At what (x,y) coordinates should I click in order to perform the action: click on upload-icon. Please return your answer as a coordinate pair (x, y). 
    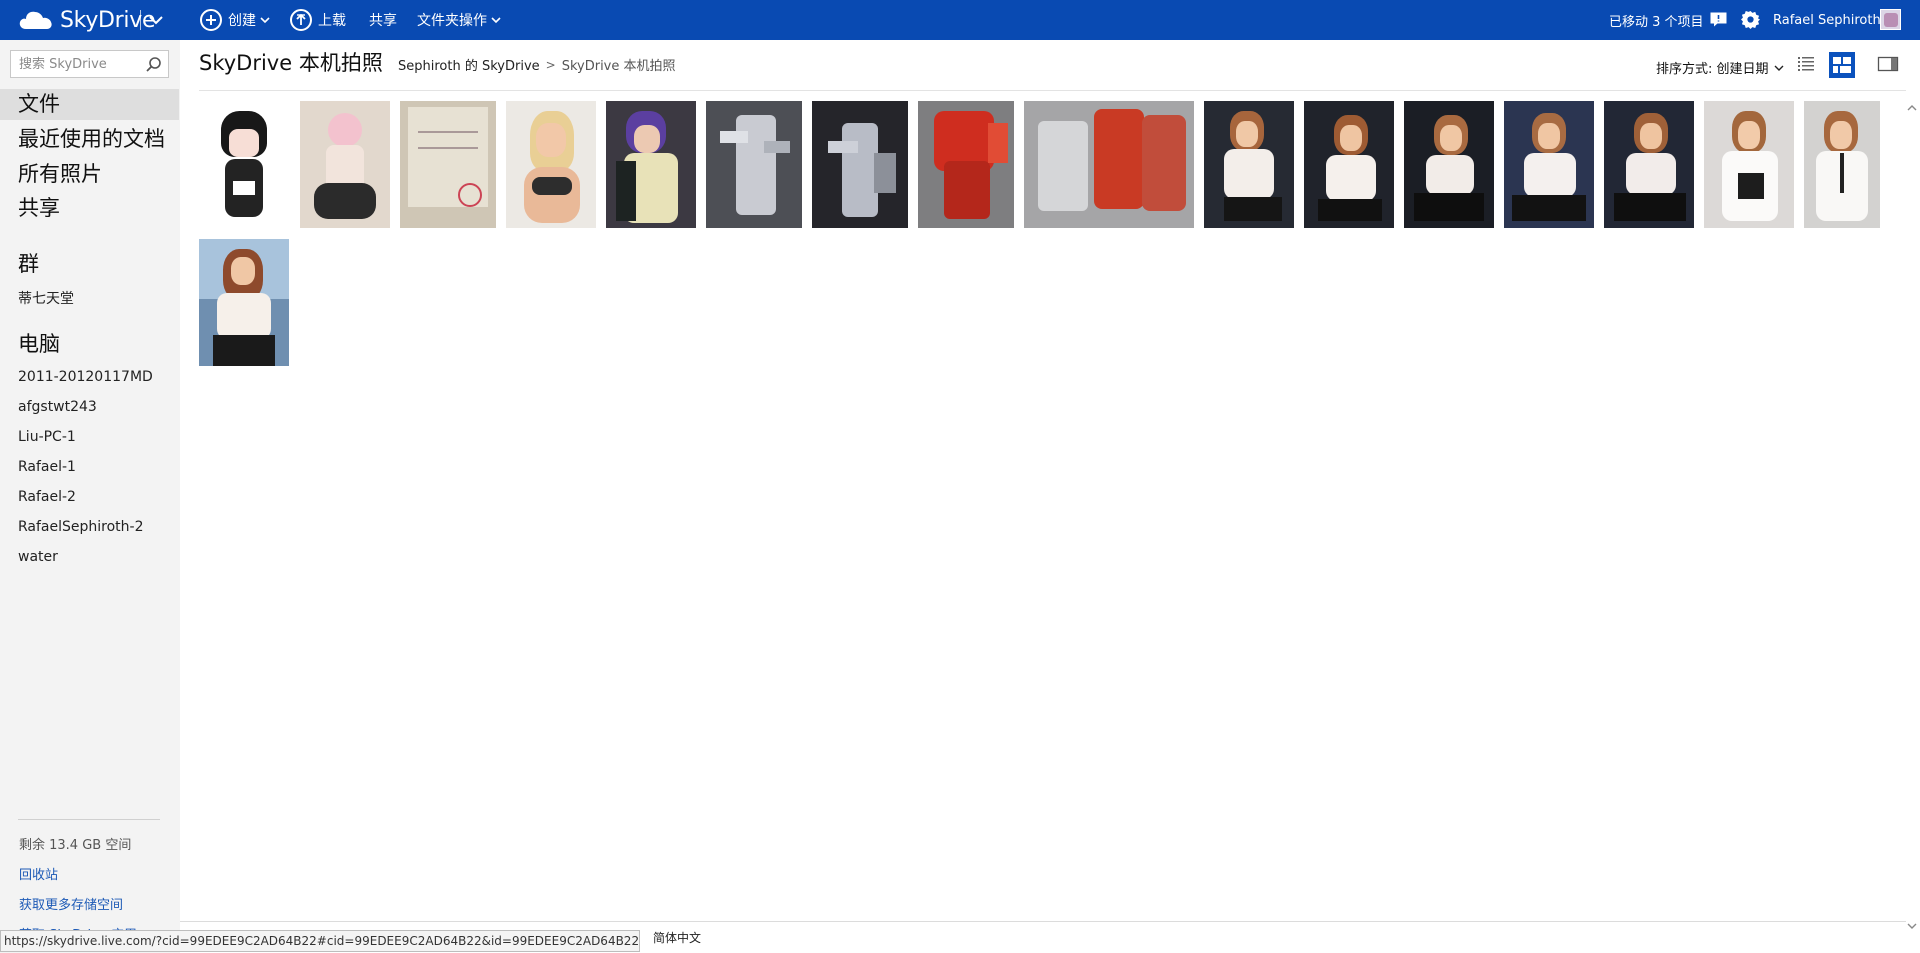
    Looking at the image, I should click on (301, 20).